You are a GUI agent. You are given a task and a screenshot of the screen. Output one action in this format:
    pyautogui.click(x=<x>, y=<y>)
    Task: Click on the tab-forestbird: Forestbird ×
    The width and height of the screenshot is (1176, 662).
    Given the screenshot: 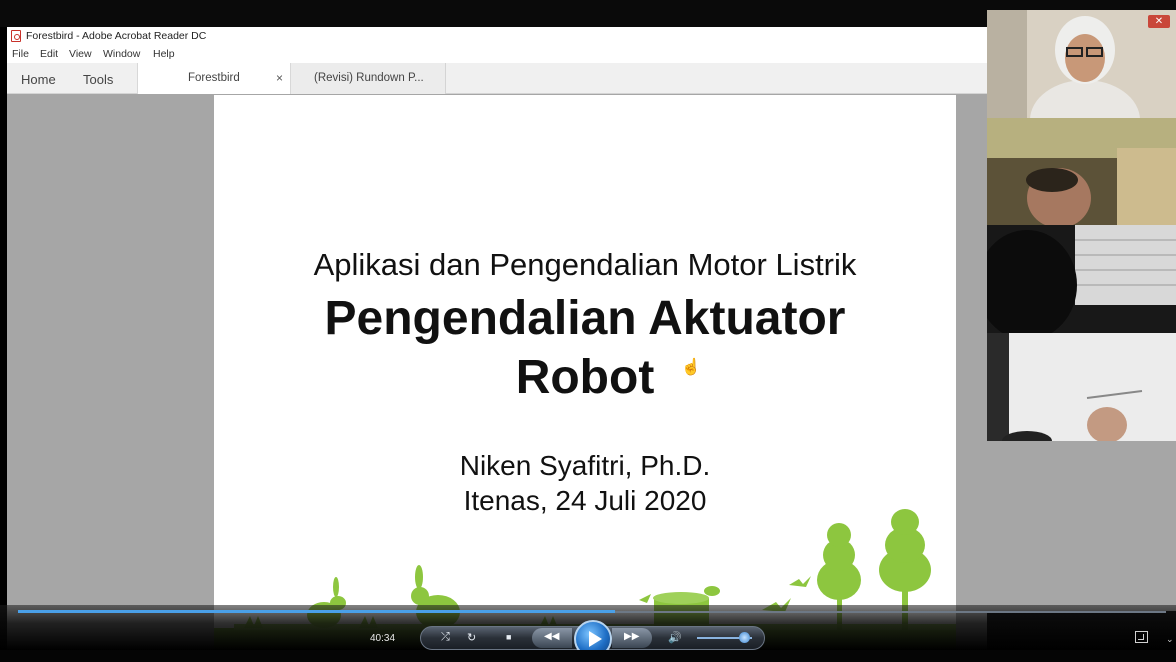 What is the action you would take?
    pyautogui.click(x=214, y=78)
    